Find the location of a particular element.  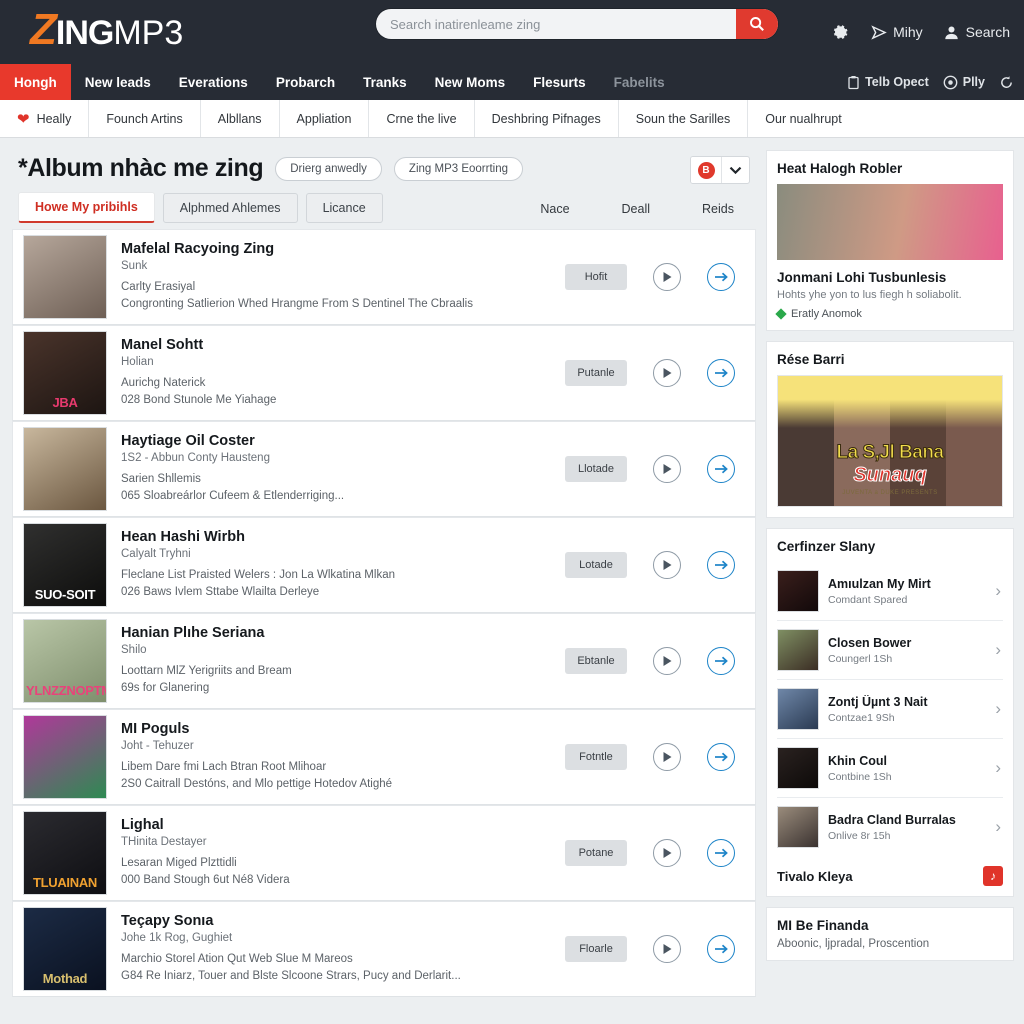

subnav-item-heally: ❤ Heally is located at coordinates (45, 118).